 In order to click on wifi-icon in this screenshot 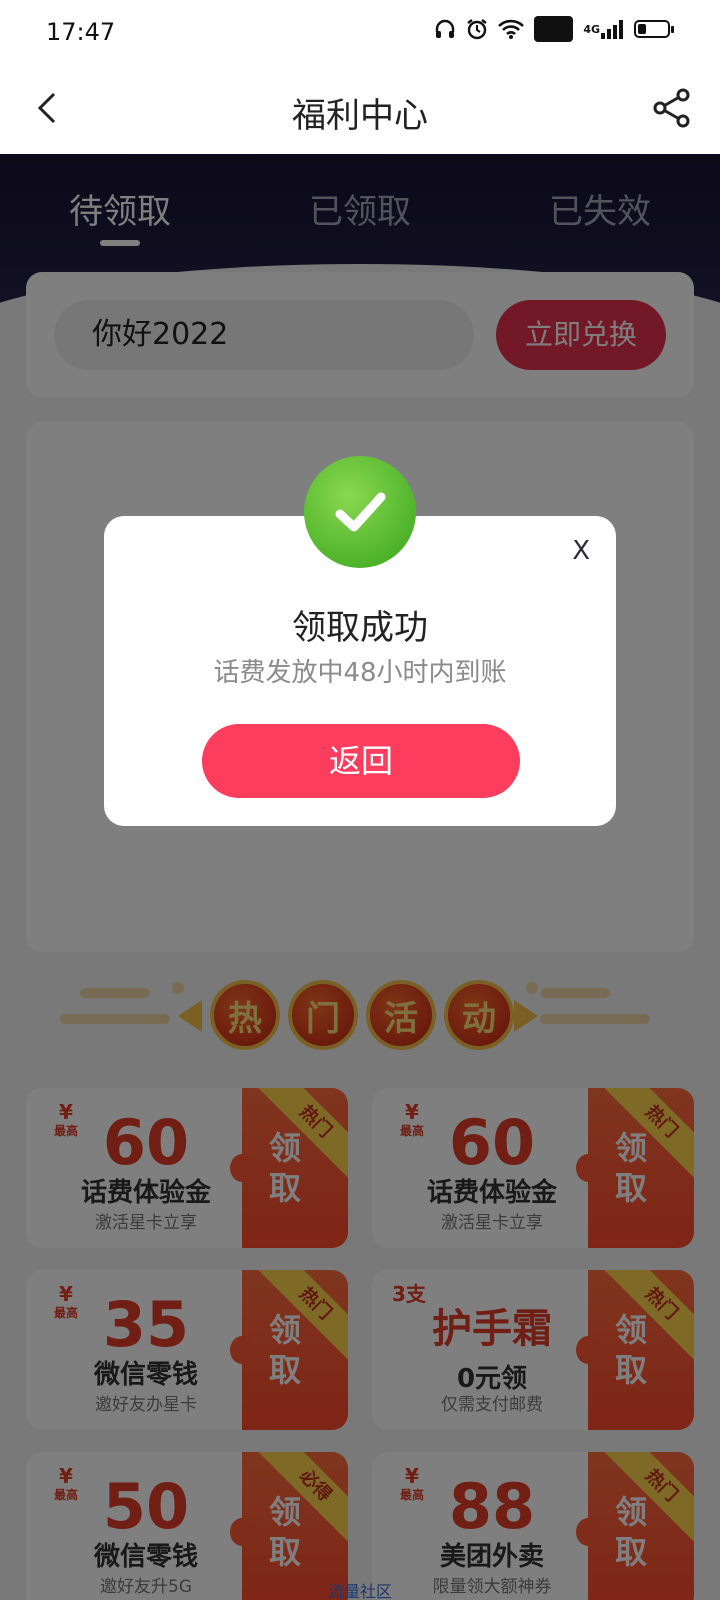, I will do `click(511, 29)`.